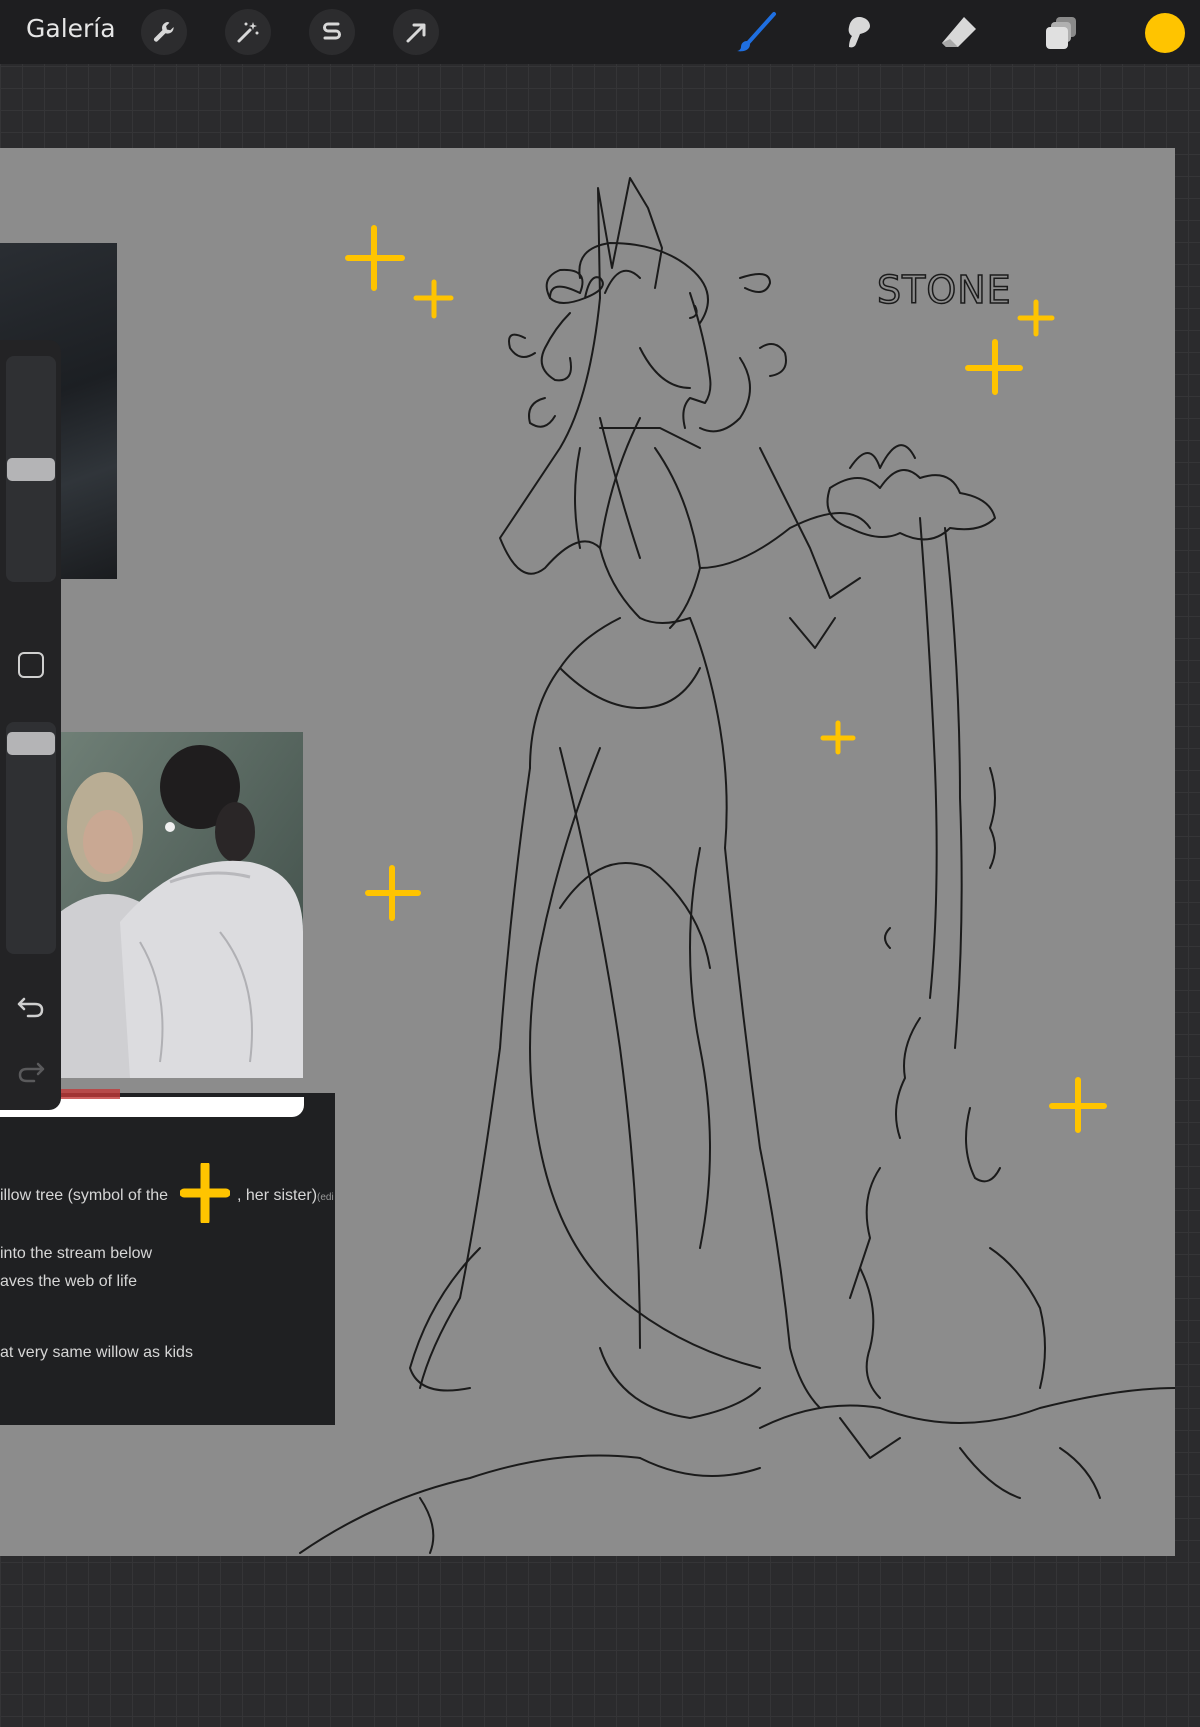 This screenshot has width=1200, height=1727. What do you see at coordinates (31, 744) in the screenshot?
I see `brush-opacity-thumb` at bounding box center [31, 744].